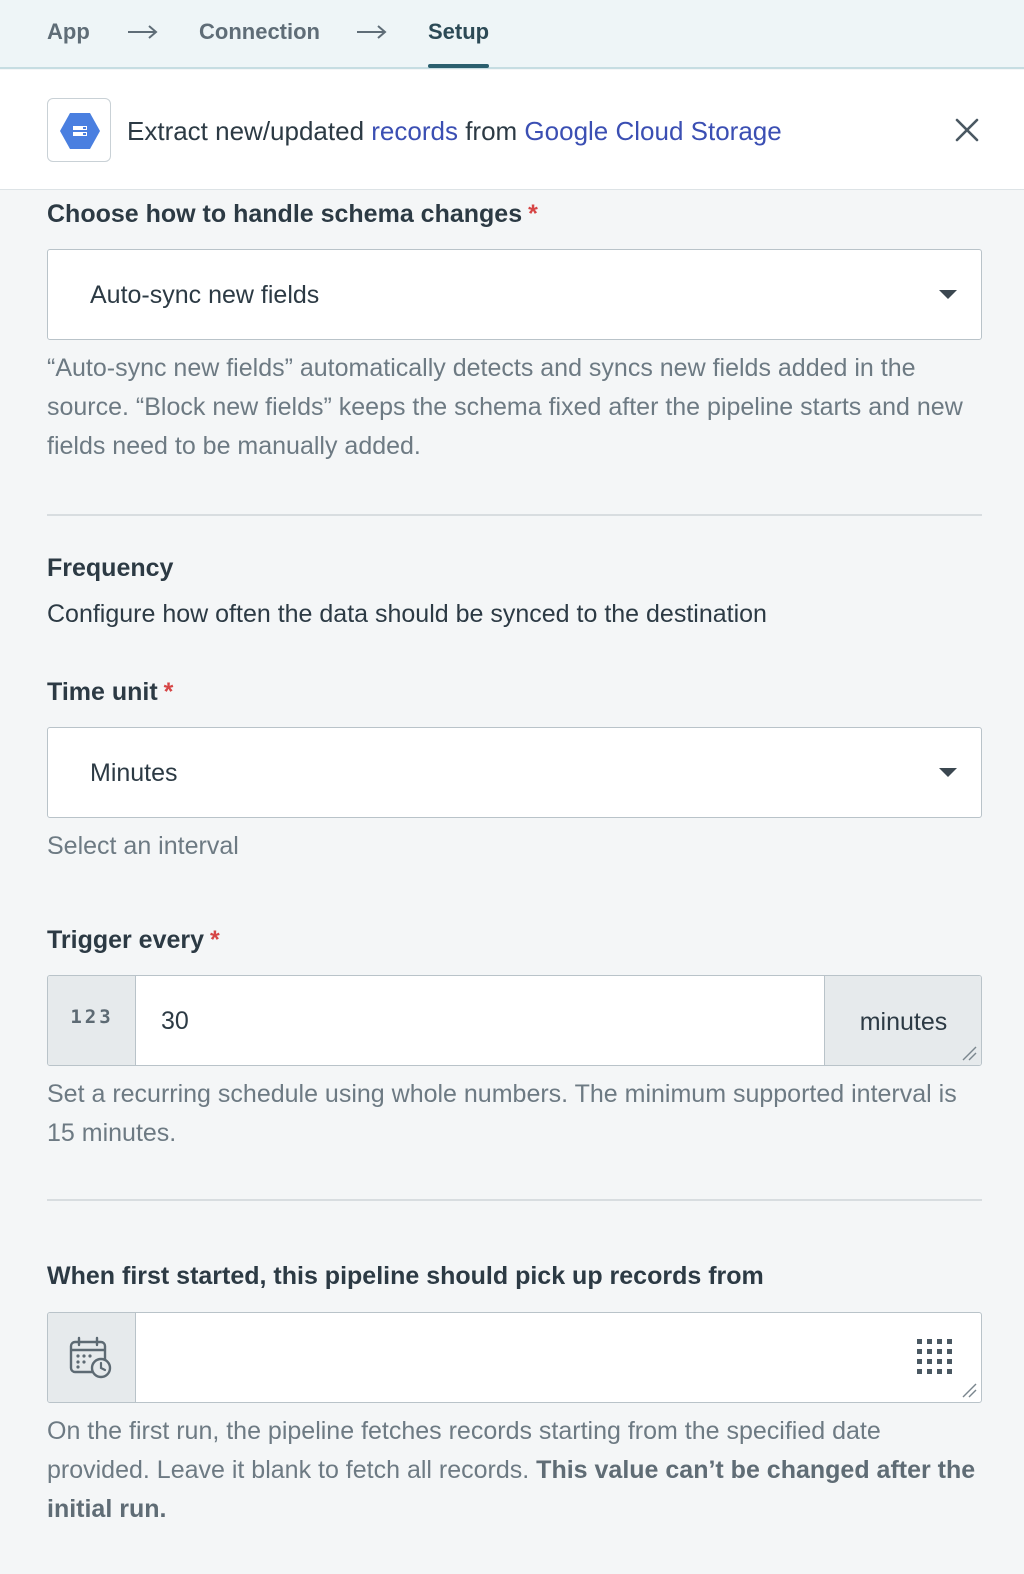 The image size is (1024, 1574). I want to click on stepper-nav: App Connection Setup, so click(512, 34).